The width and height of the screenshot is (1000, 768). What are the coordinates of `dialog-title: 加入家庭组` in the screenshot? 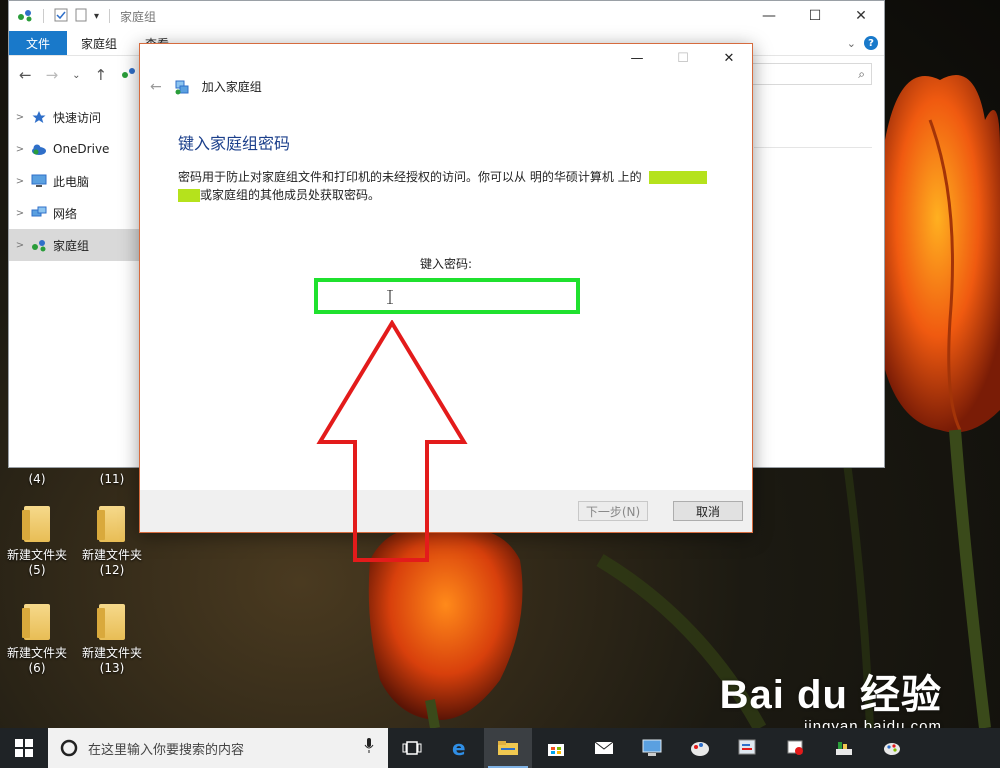 It's located at (231, 87).